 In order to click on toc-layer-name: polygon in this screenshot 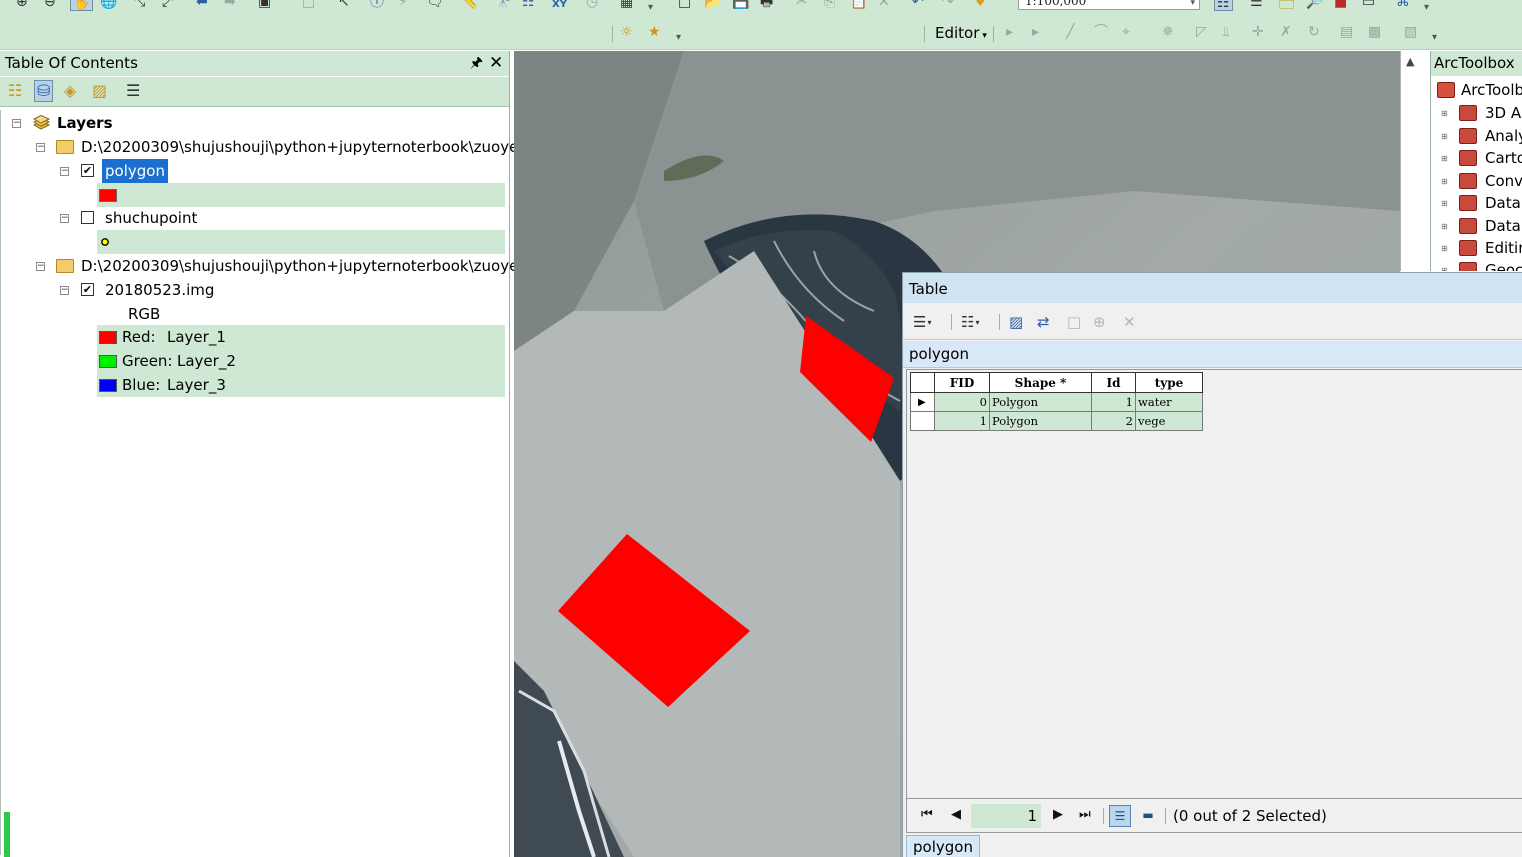, I will do `click(135, 171)`.